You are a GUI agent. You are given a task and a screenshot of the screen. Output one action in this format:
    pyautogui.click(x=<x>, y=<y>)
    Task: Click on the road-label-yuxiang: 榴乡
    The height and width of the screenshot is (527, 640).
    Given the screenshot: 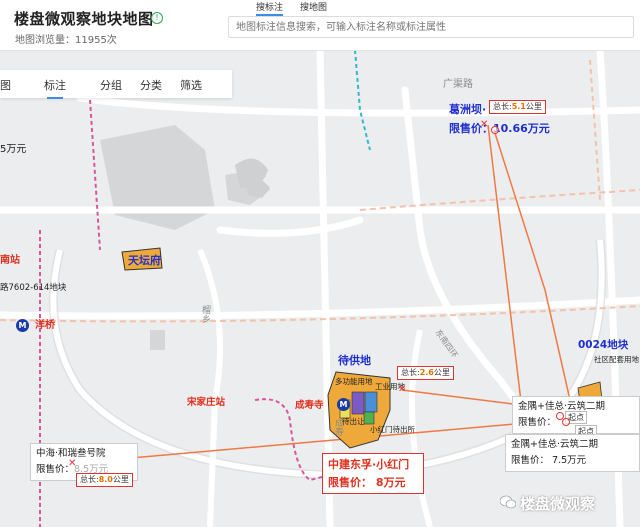 What is the action you would take?
    pyautogui.click(x=205, y=314)
    